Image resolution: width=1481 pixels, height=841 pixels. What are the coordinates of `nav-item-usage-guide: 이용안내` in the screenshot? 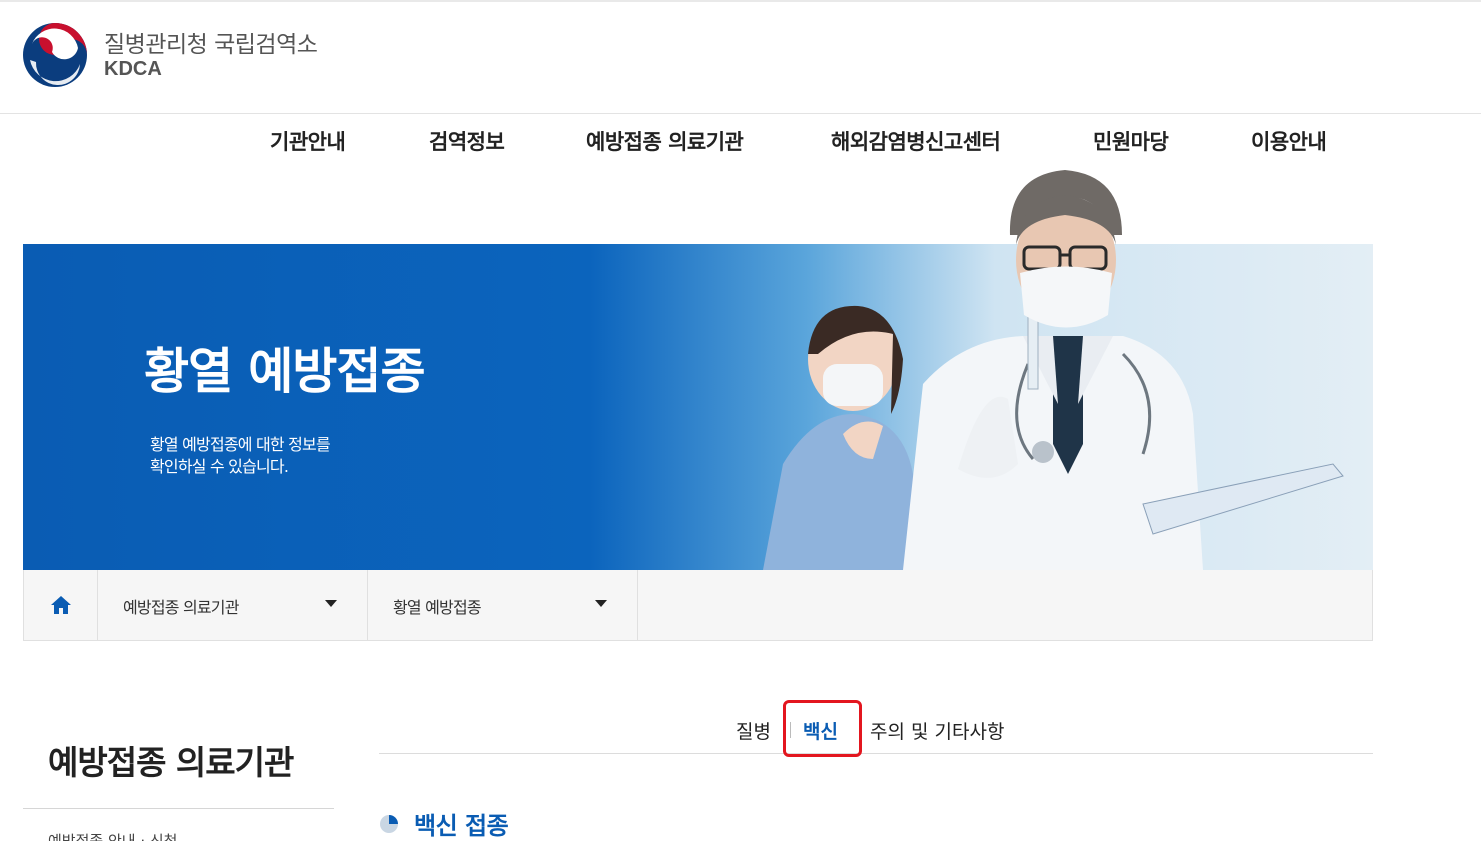 It's located at (1289, 141).